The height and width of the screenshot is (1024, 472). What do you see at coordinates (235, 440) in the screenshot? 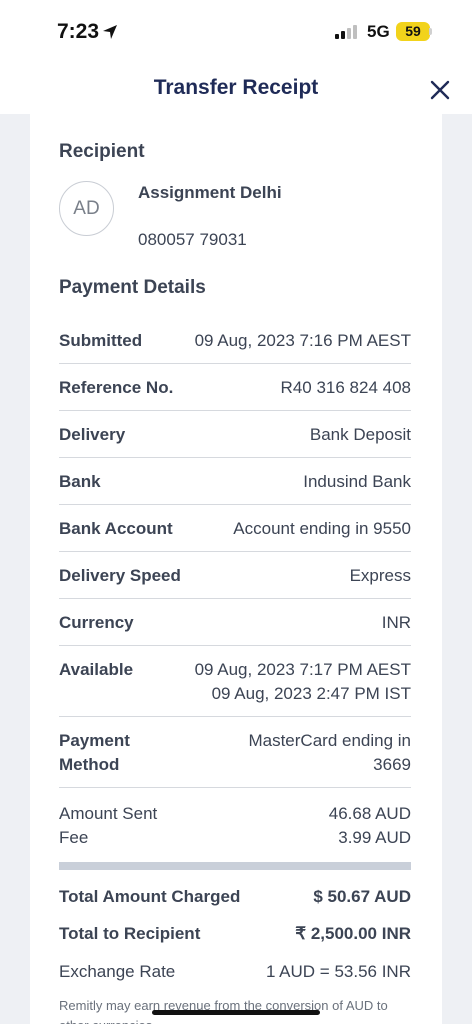
I see `detail-row-delivery: Delivery Bank Deposit` at bounding box center [235, 440].